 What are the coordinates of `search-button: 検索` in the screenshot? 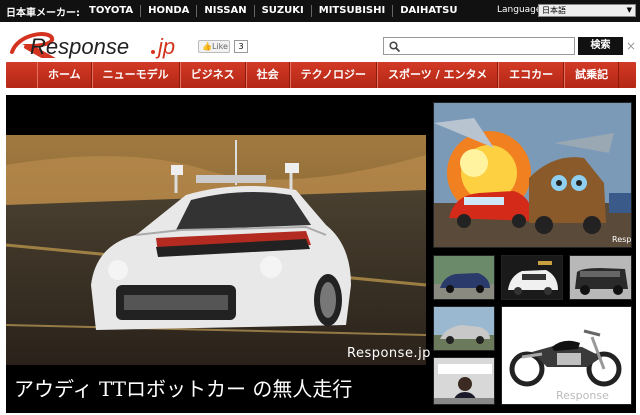 It's located at (600, 46).